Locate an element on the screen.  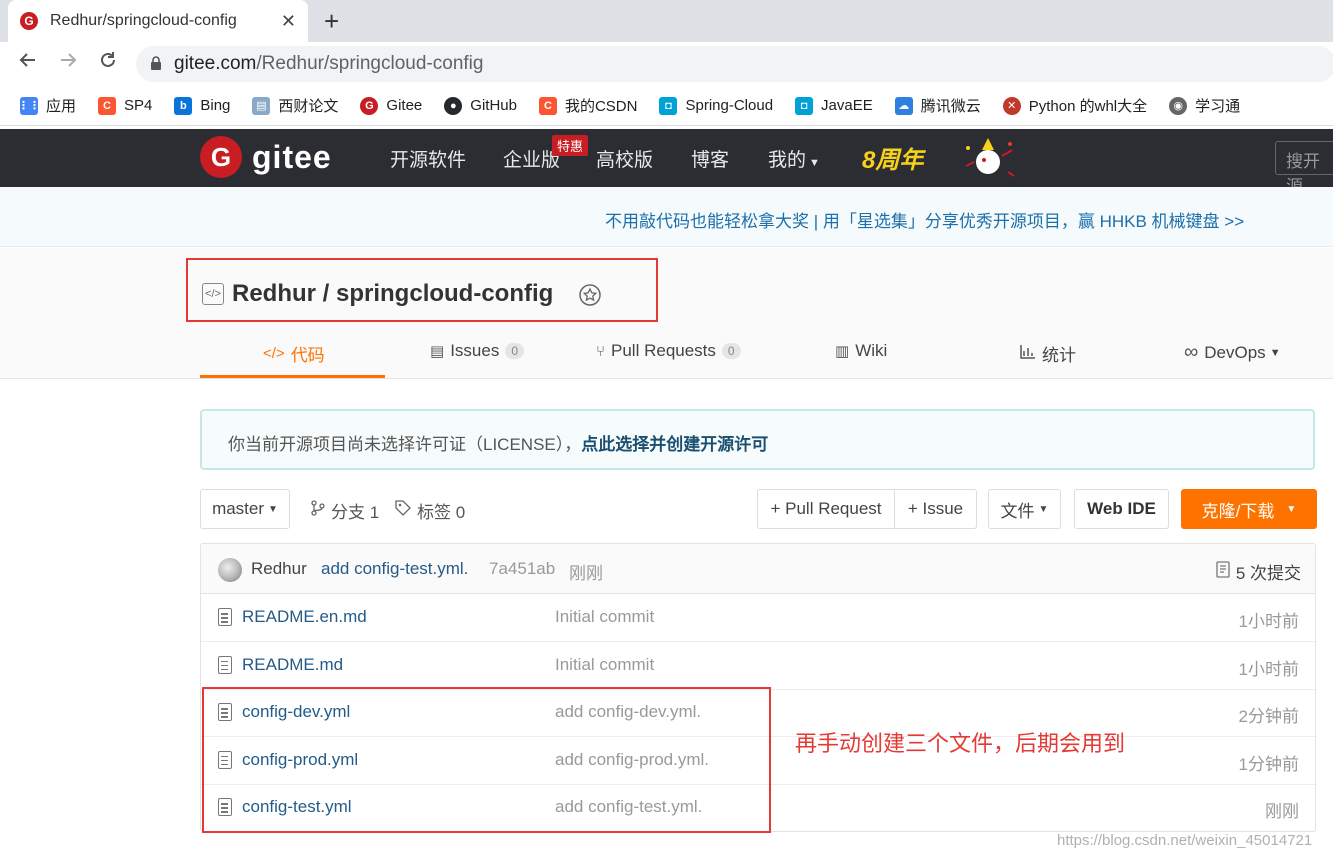
new-pull-request-button: + Pull Request is located at coordinates (826, 509).